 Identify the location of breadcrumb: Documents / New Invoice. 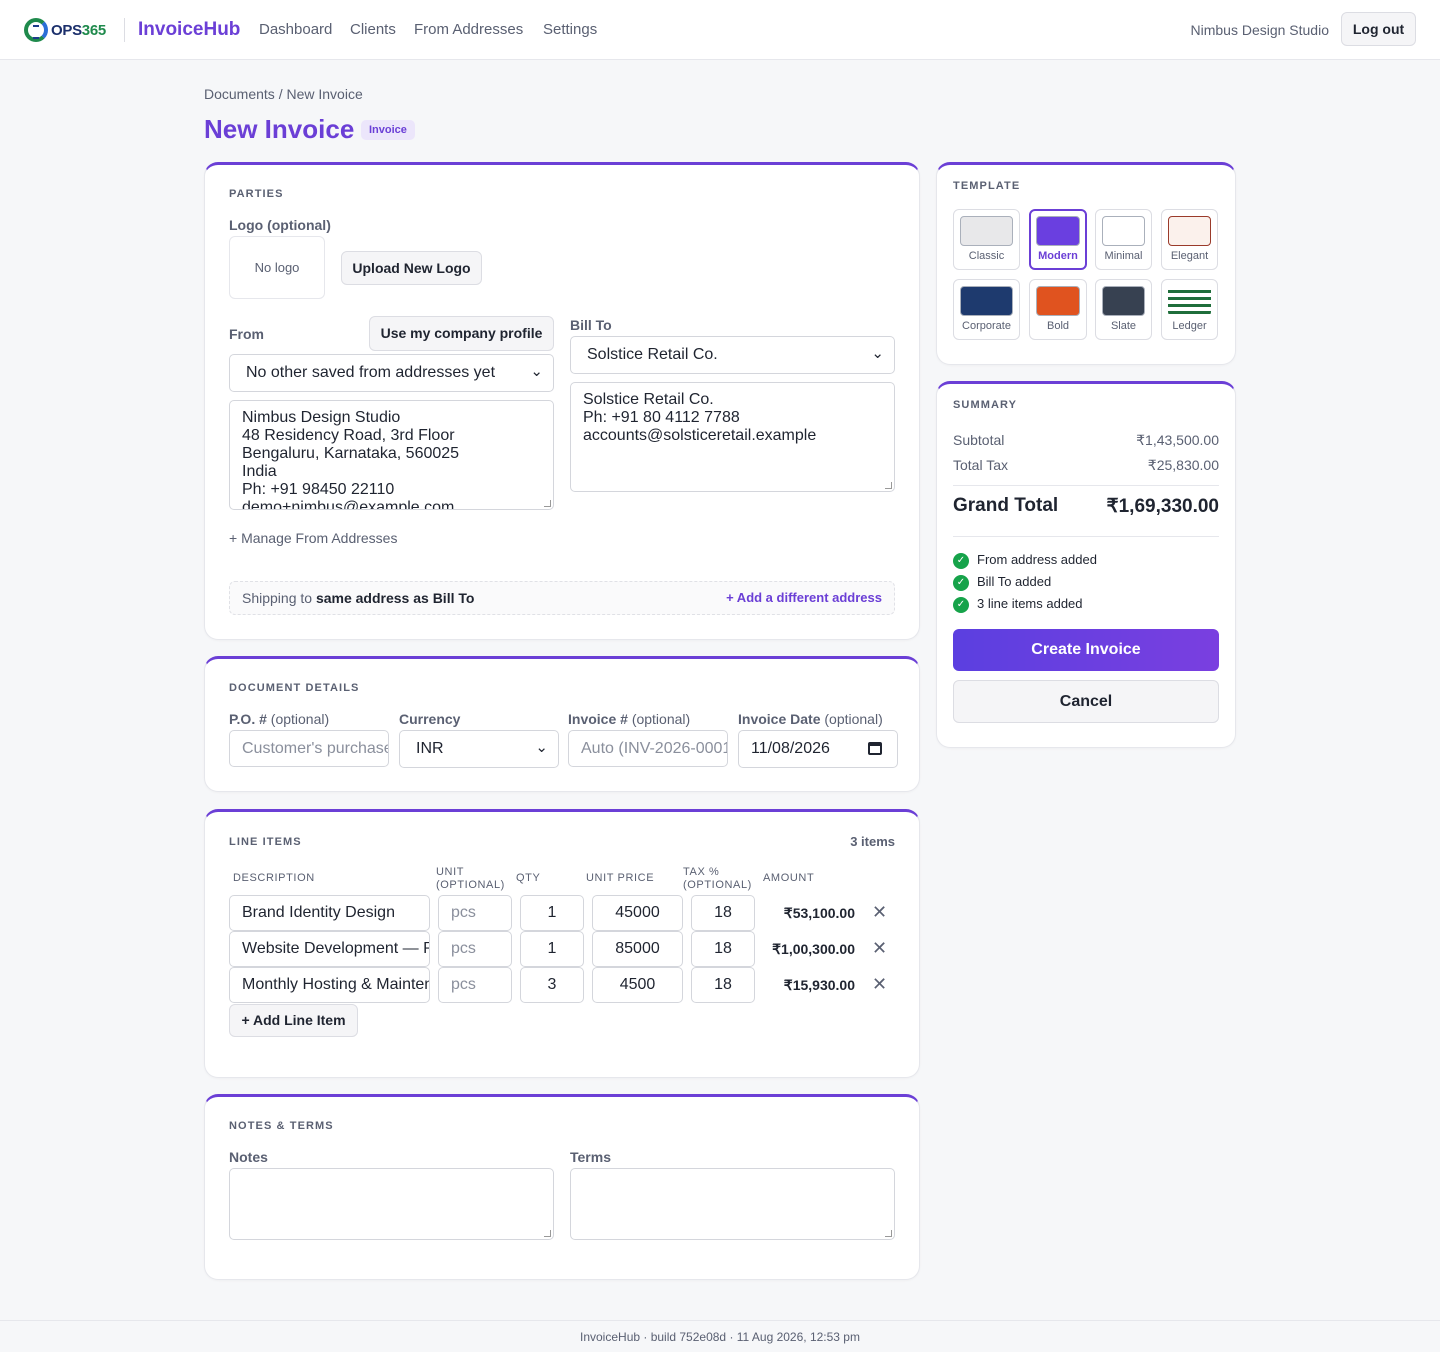
(283, 94).